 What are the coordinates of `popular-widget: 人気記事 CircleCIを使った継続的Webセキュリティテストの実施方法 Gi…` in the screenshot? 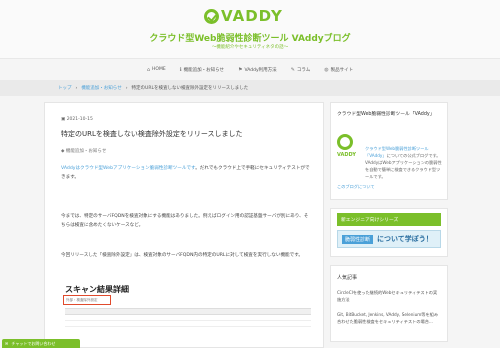 It's located at (389, 303).